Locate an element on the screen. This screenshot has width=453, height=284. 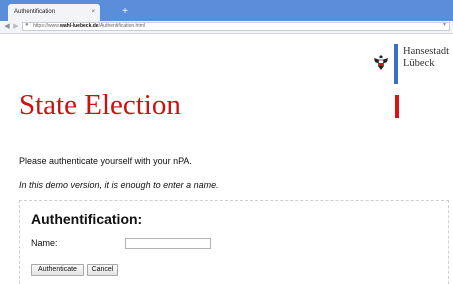
logo-accent-bar is located at coordinates (396, 64).